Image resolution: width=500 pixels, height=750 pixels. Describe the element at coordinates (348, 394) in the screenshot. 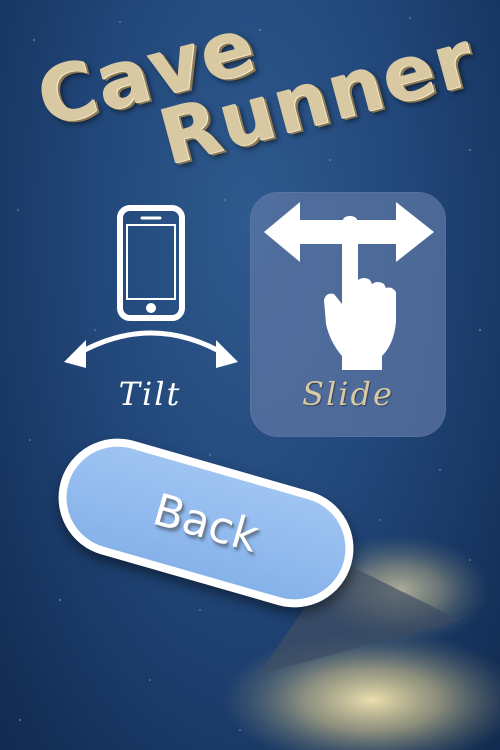

I see `slide-label: Slide` at that location.